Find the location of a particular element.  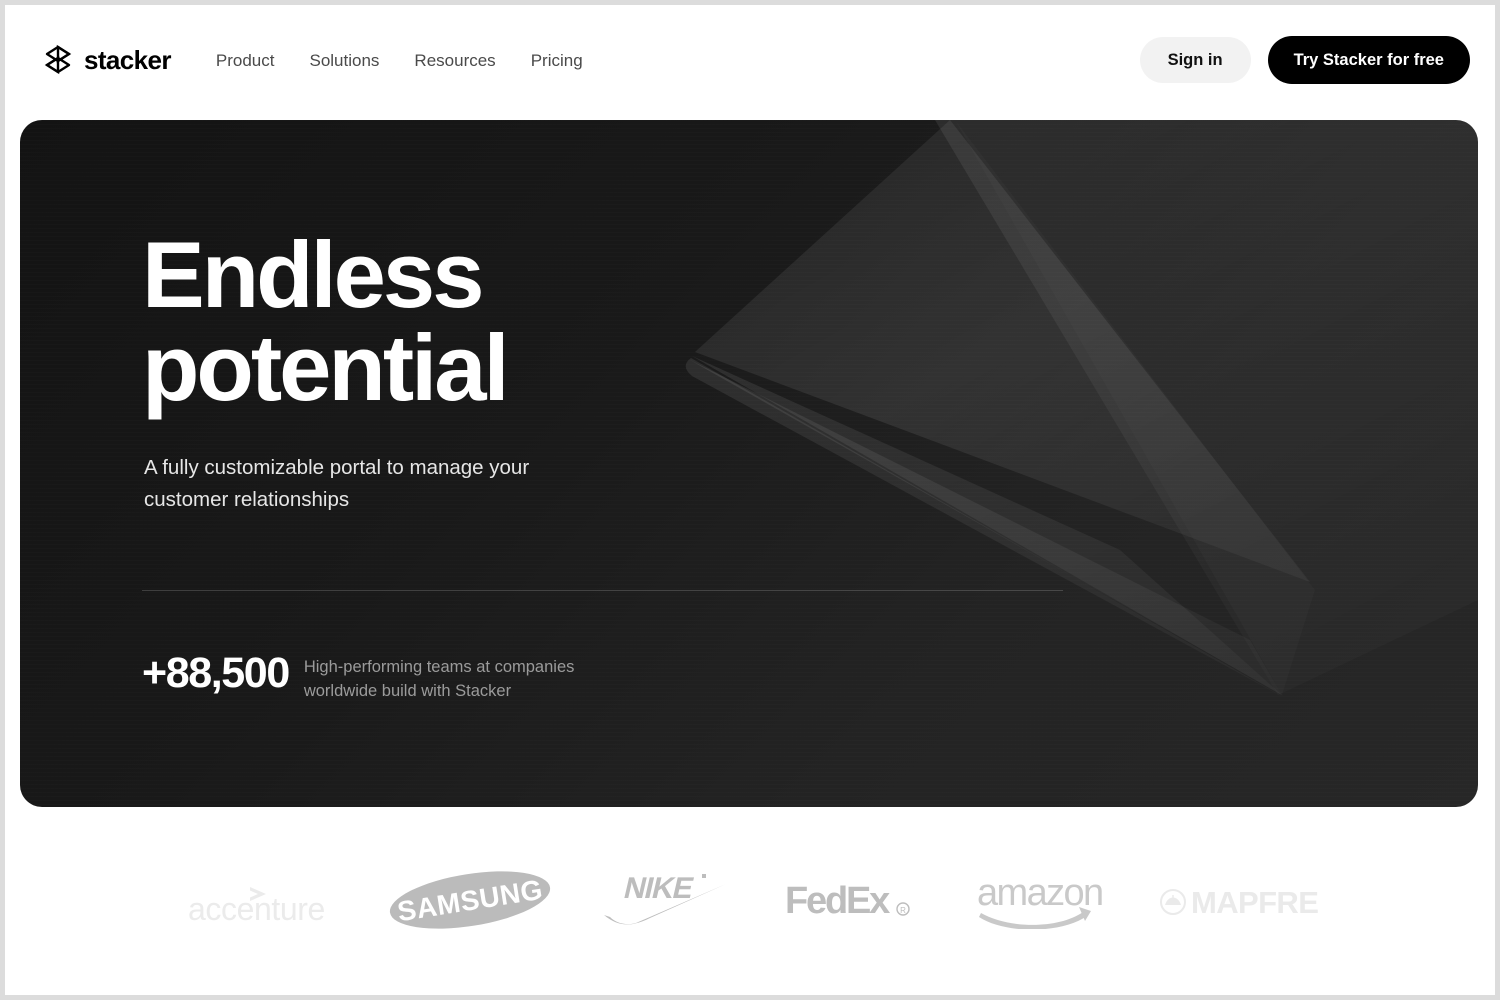

nav-item-pricing: Pricing is located at coordinates (557, 60).